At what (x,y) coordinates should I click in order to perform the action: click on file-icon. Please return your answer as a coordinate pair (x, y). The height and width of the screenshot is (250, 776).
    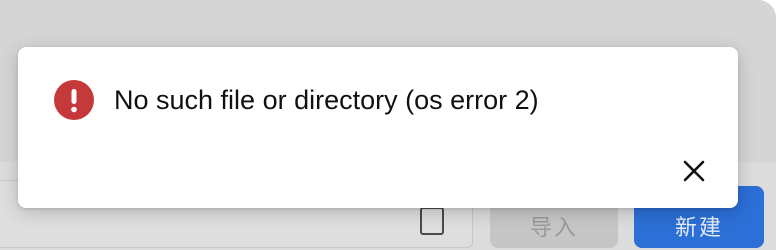
    Looking at the image, I should click on (432, 221).